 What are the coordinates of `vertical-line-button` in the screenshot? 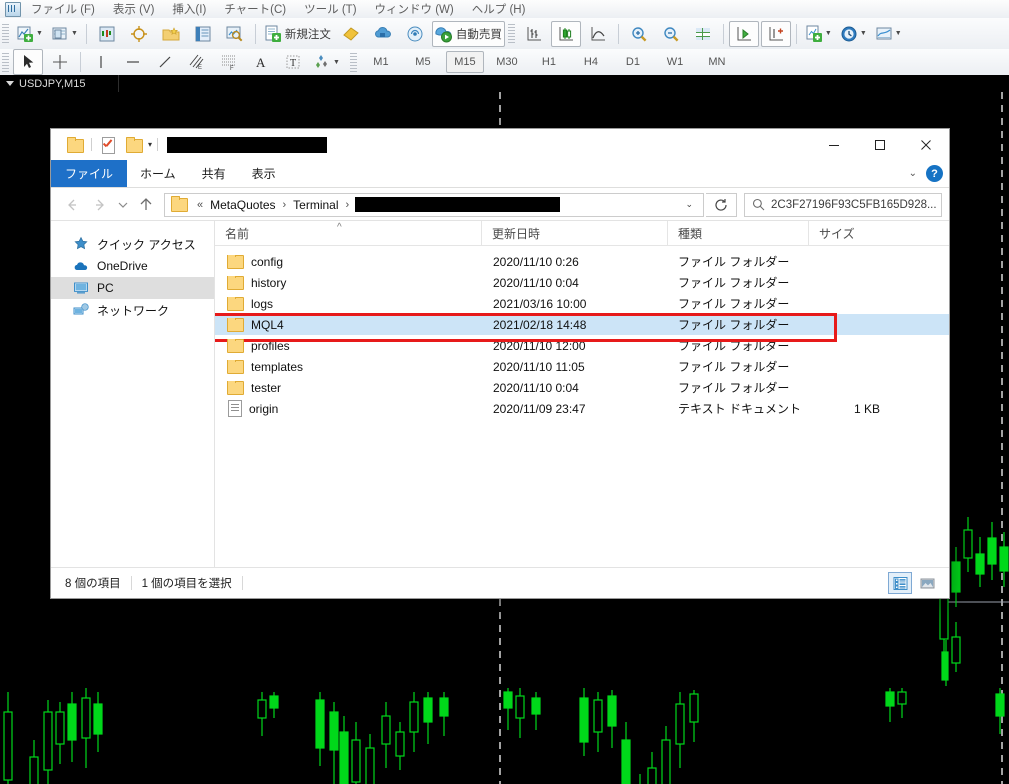 It's located at (101, 62).